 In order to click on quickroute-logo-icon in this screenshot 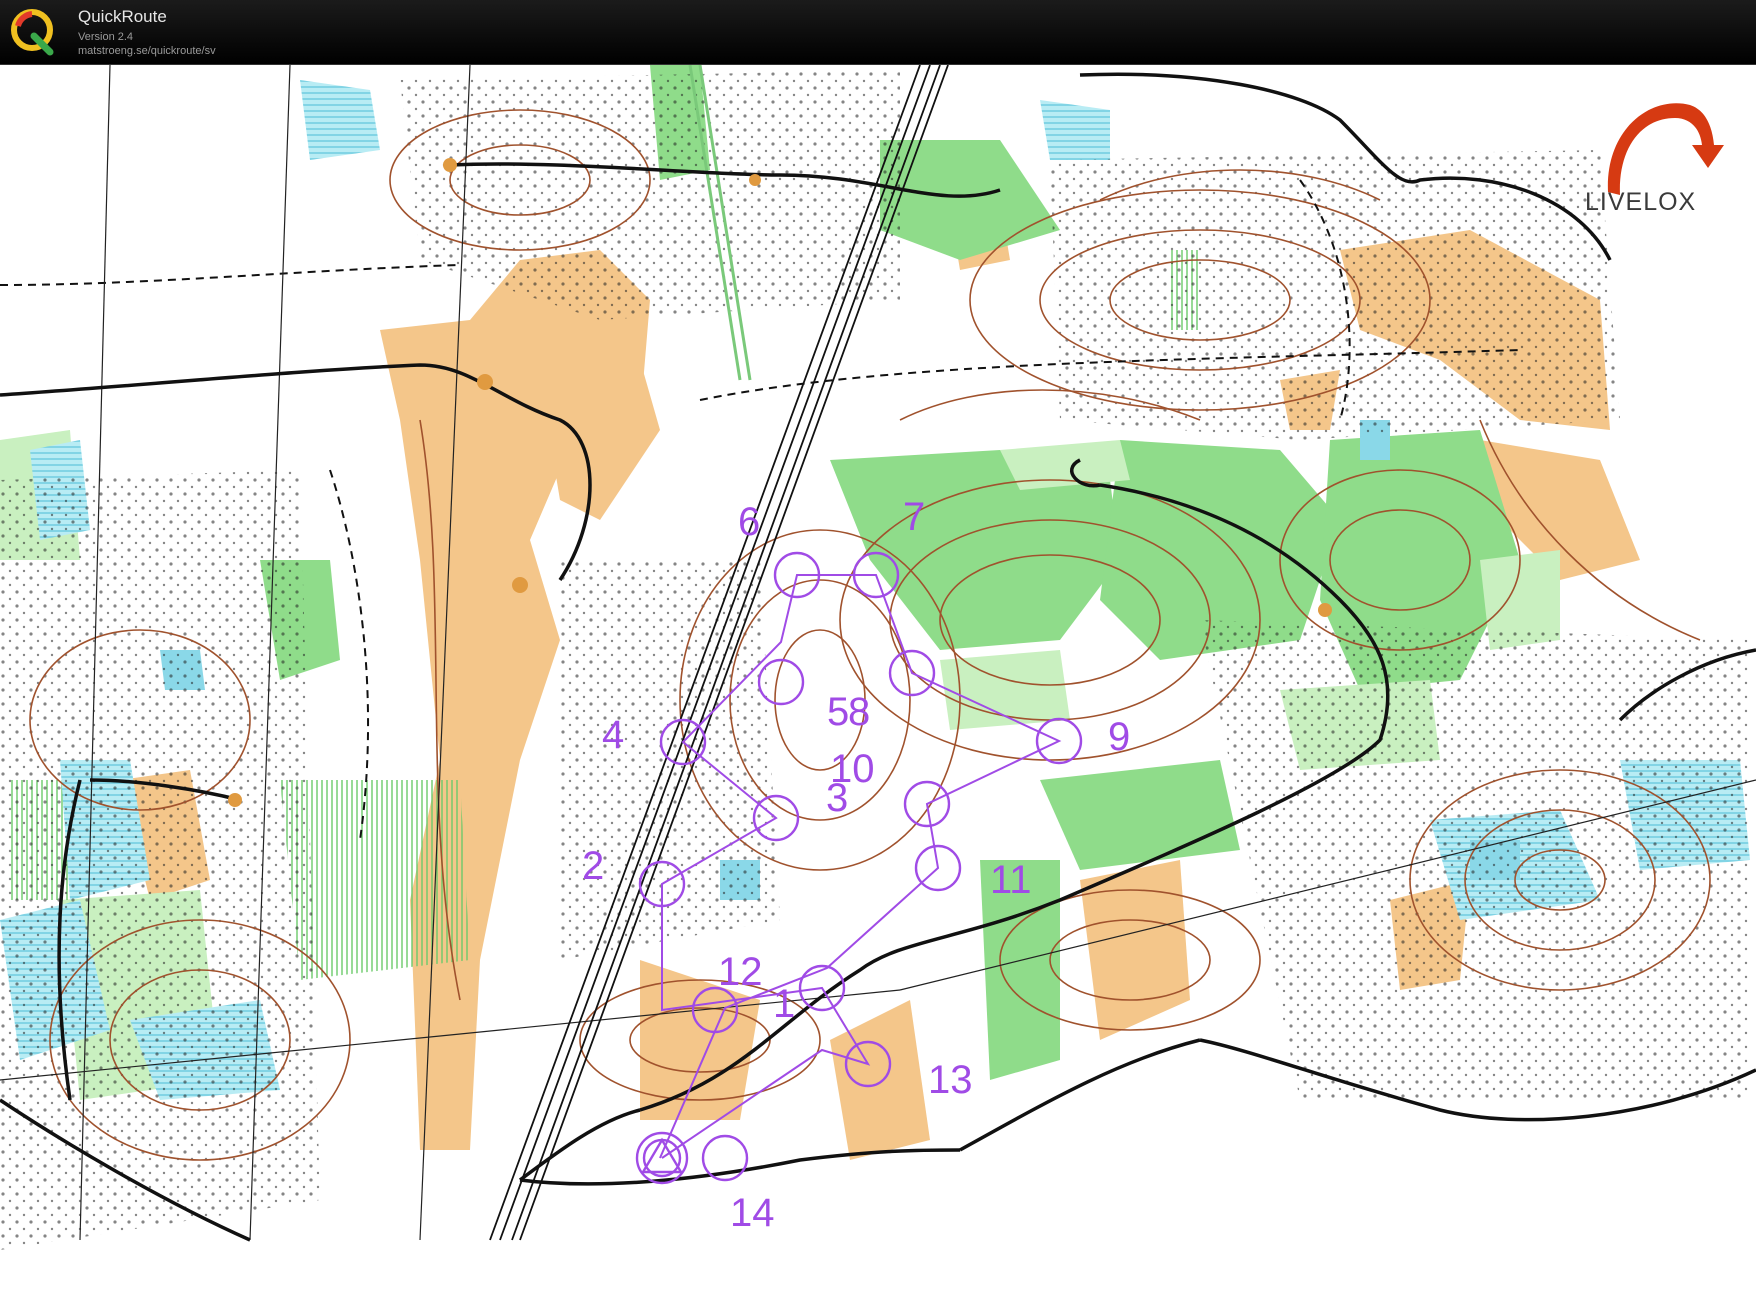, I will do `click(32, 32)`.